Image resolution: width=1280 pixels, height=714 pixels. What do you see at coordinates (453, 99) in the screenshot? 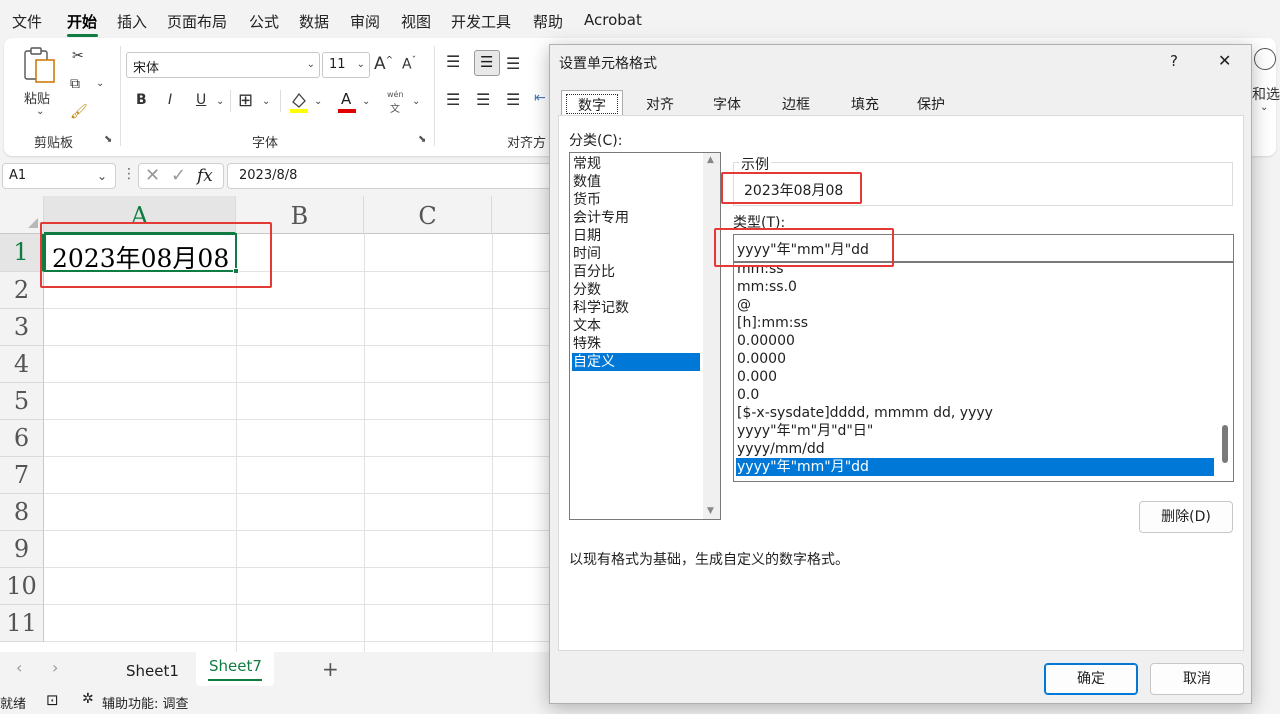
I see `align-left-icon: ☰` at bounding box center [453, 99].